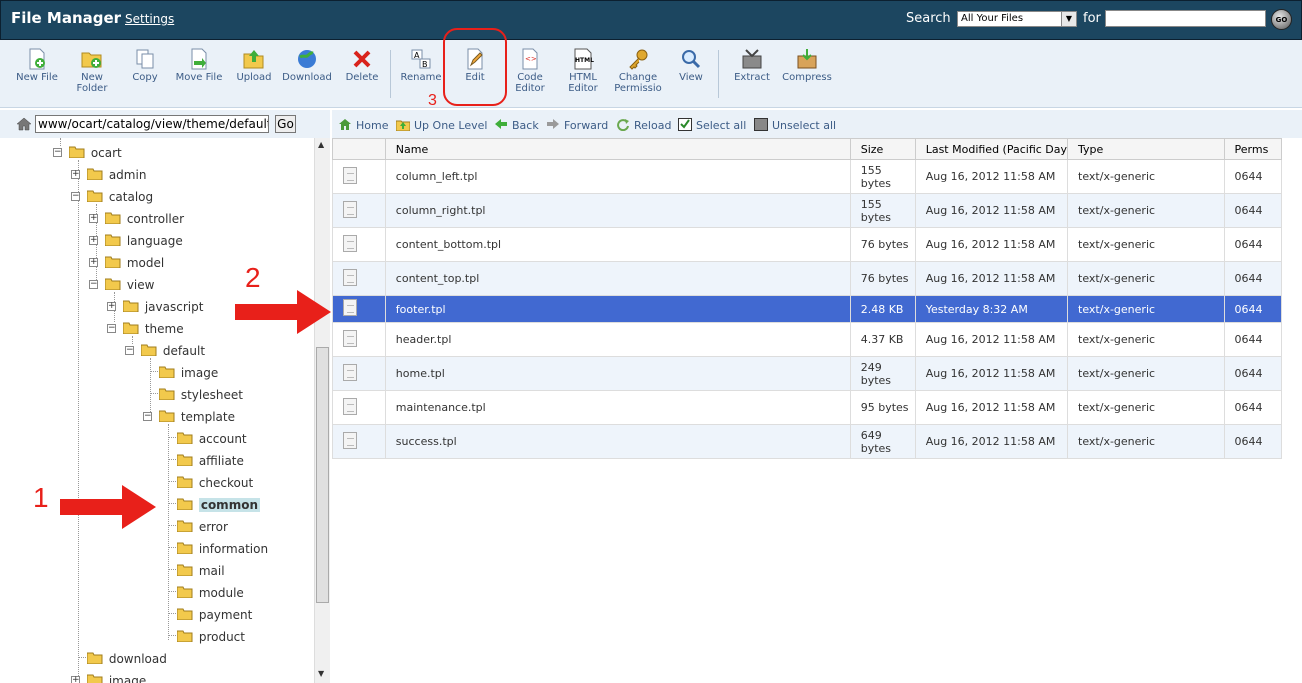 Image resolution: width=1302 pixels, height=683 pixels. What do you see at coordinates (617, 149) in the screenshot?
I see `column-header-name: Name` at bounding box center [617, 149].